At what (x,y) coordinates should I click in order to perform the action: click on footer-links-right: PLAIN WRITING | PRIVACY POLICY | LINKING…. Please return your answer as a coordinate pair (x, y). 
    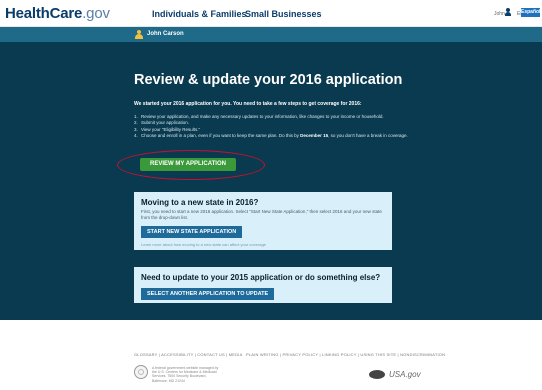
    Looking at the image, I should click on (345, 354).